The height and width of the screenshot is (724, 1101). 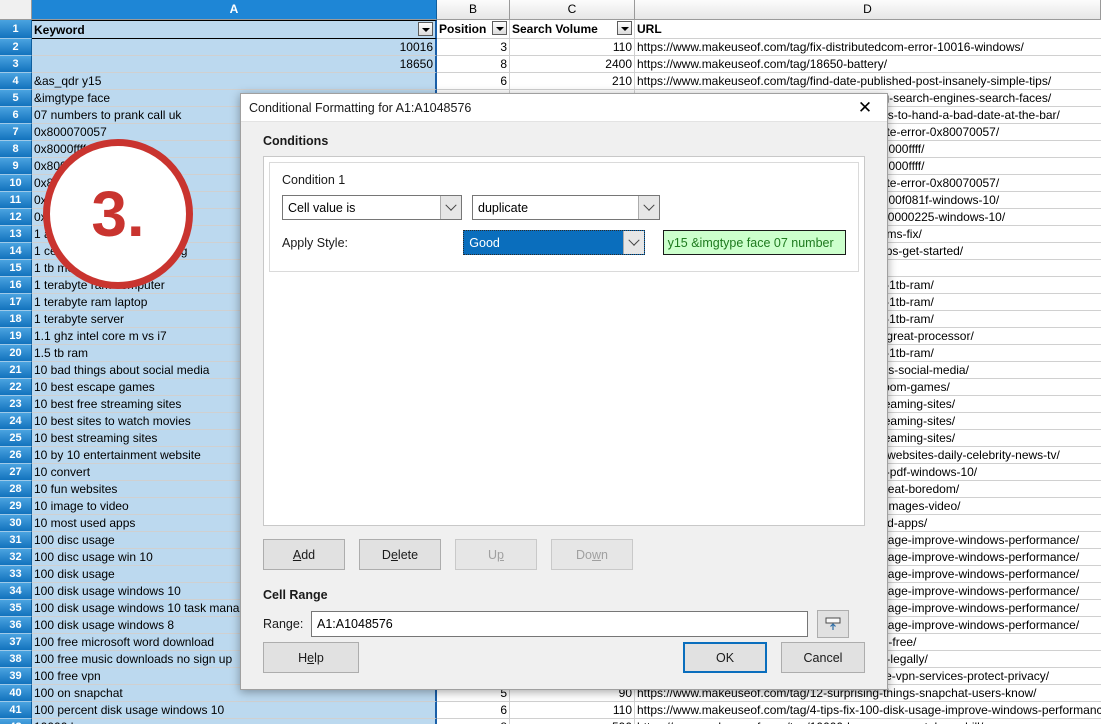 I want to click on column-header-a: A, so click(x=234, y=10).